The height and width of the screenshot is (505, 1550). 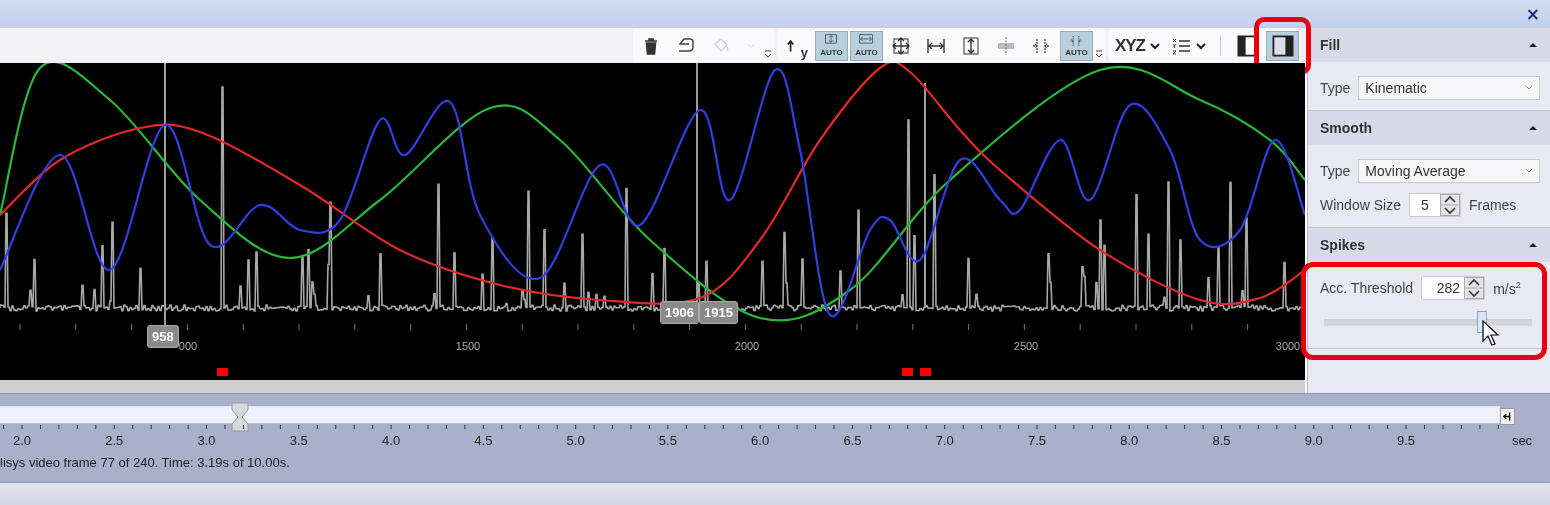 What do you see at coordinates (145, 462) in the screenshot?
I see `status-text: lisys video frame 77 of 240. Time: 3.19s of 10.00s.` at bounding box center [145, 462].